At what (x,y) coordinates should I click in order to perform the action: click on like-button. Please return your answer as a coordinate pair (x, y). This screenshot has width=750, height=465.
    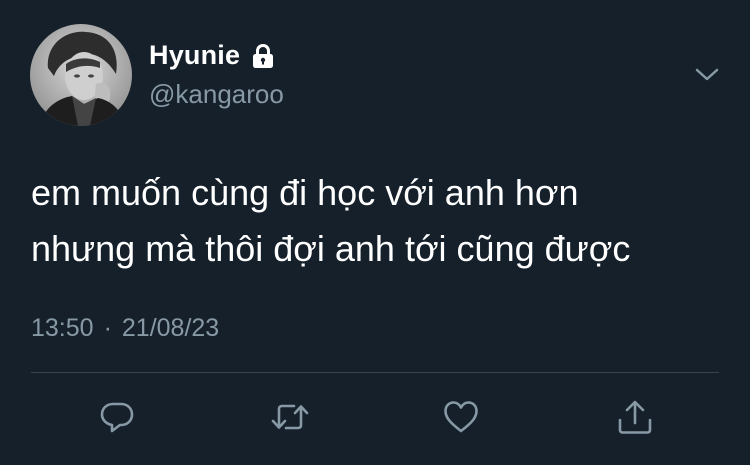
    Looking at the image, I should click on (461, 417).